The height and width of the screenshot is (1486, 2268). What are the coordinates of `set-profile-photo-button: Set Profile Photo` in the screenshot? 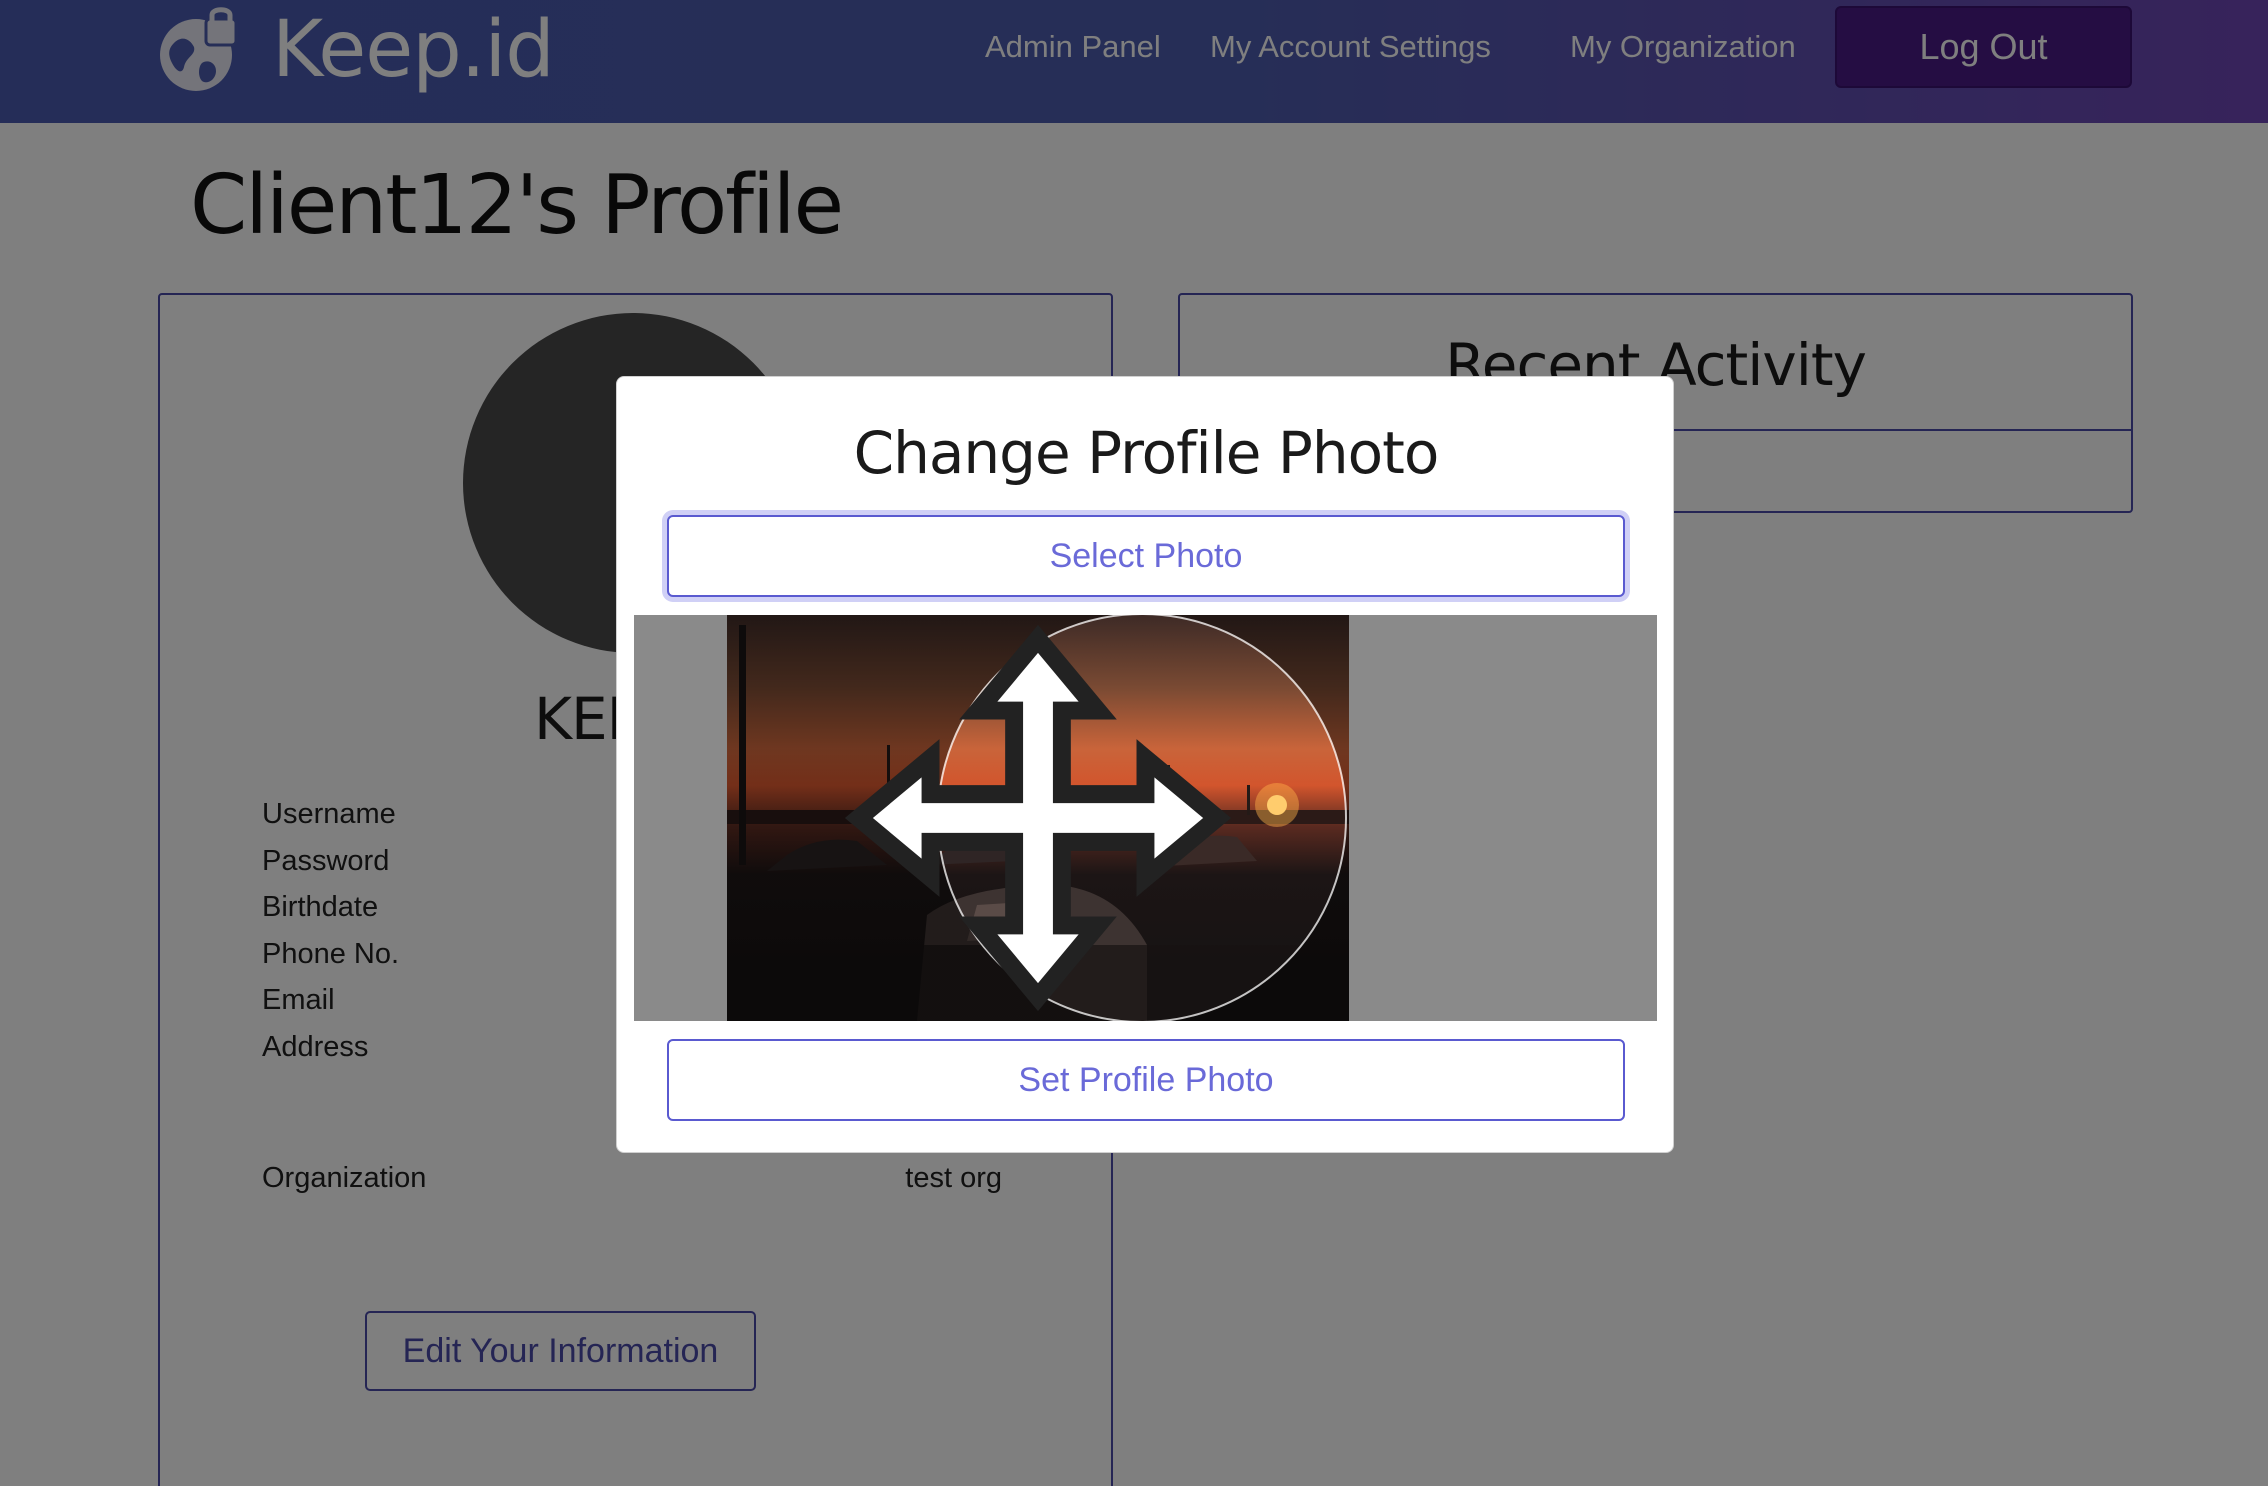 It's located at (1146, 1080).